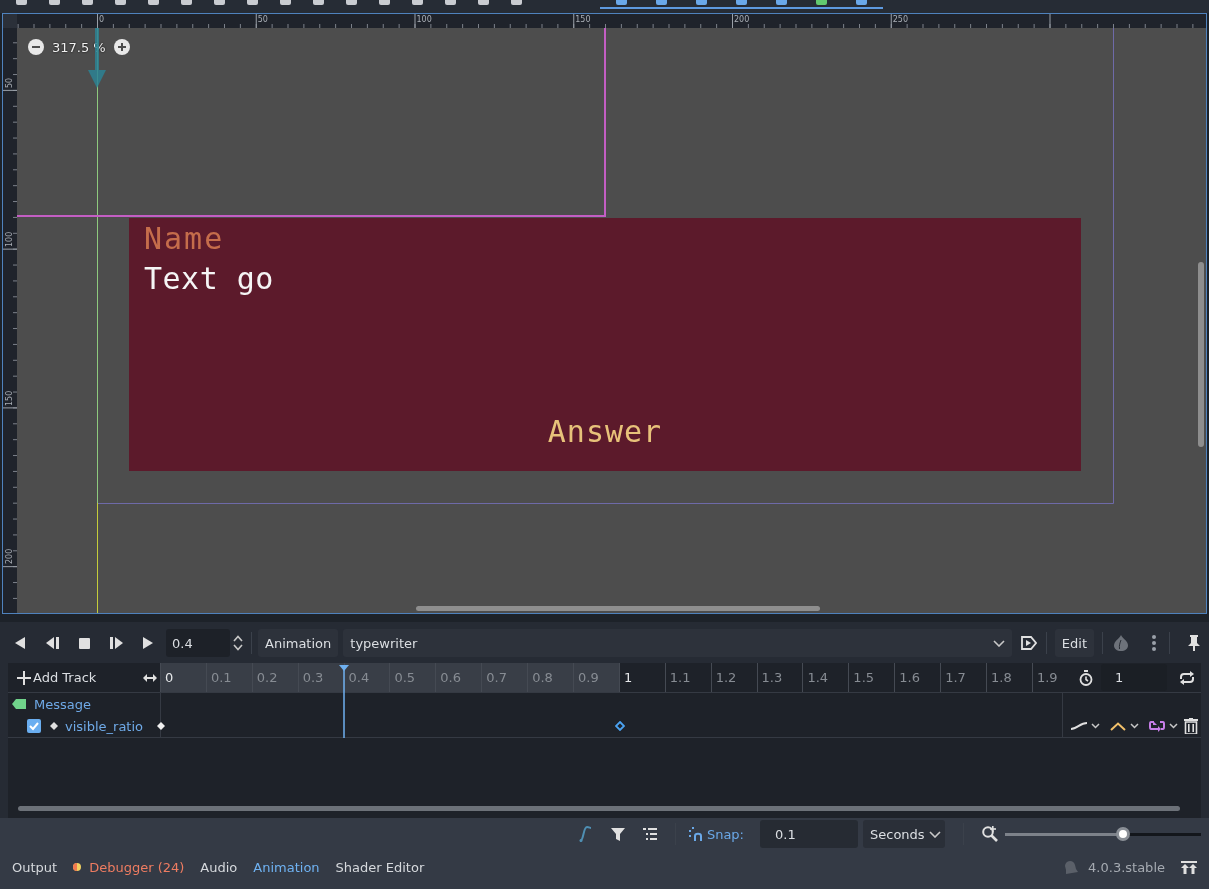  Describe the element at coordinates (238, 643) in the screenshot. I see `spinner-icon` at that location.